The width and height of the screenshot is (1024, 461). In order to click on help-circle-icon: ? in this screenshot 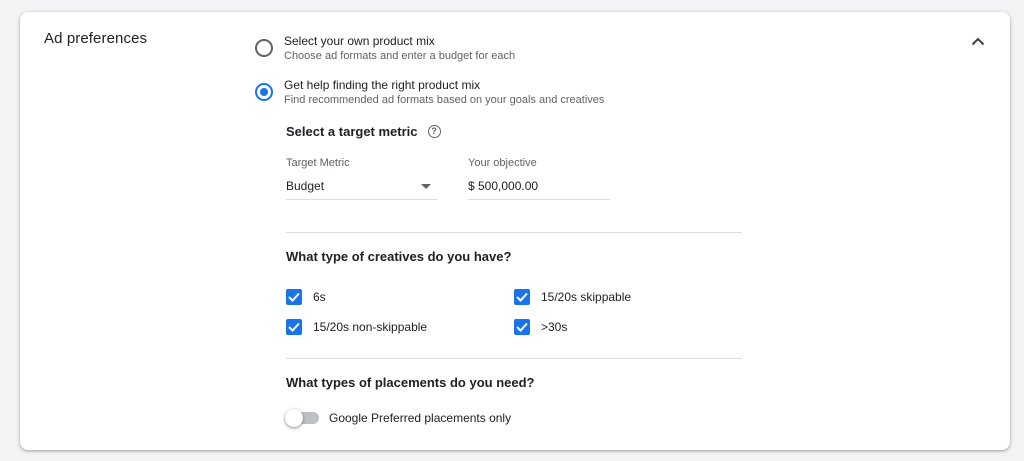, I will do `click(434, 131)`.